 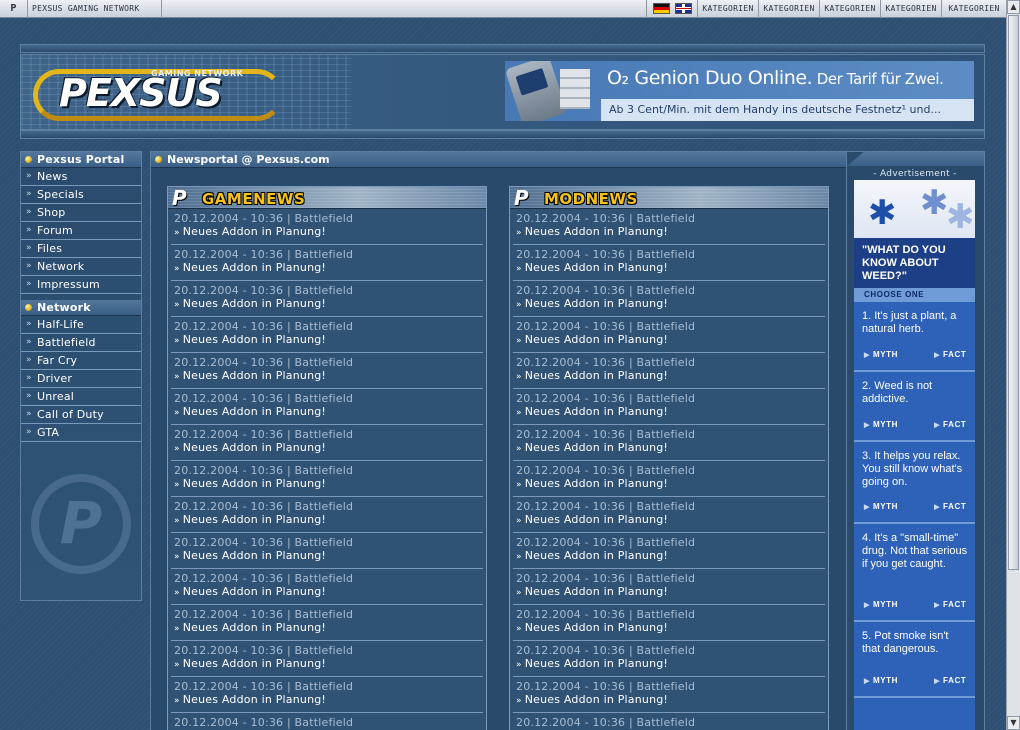 I want to click on scroll-thumb, so click(x=1013, y=292).